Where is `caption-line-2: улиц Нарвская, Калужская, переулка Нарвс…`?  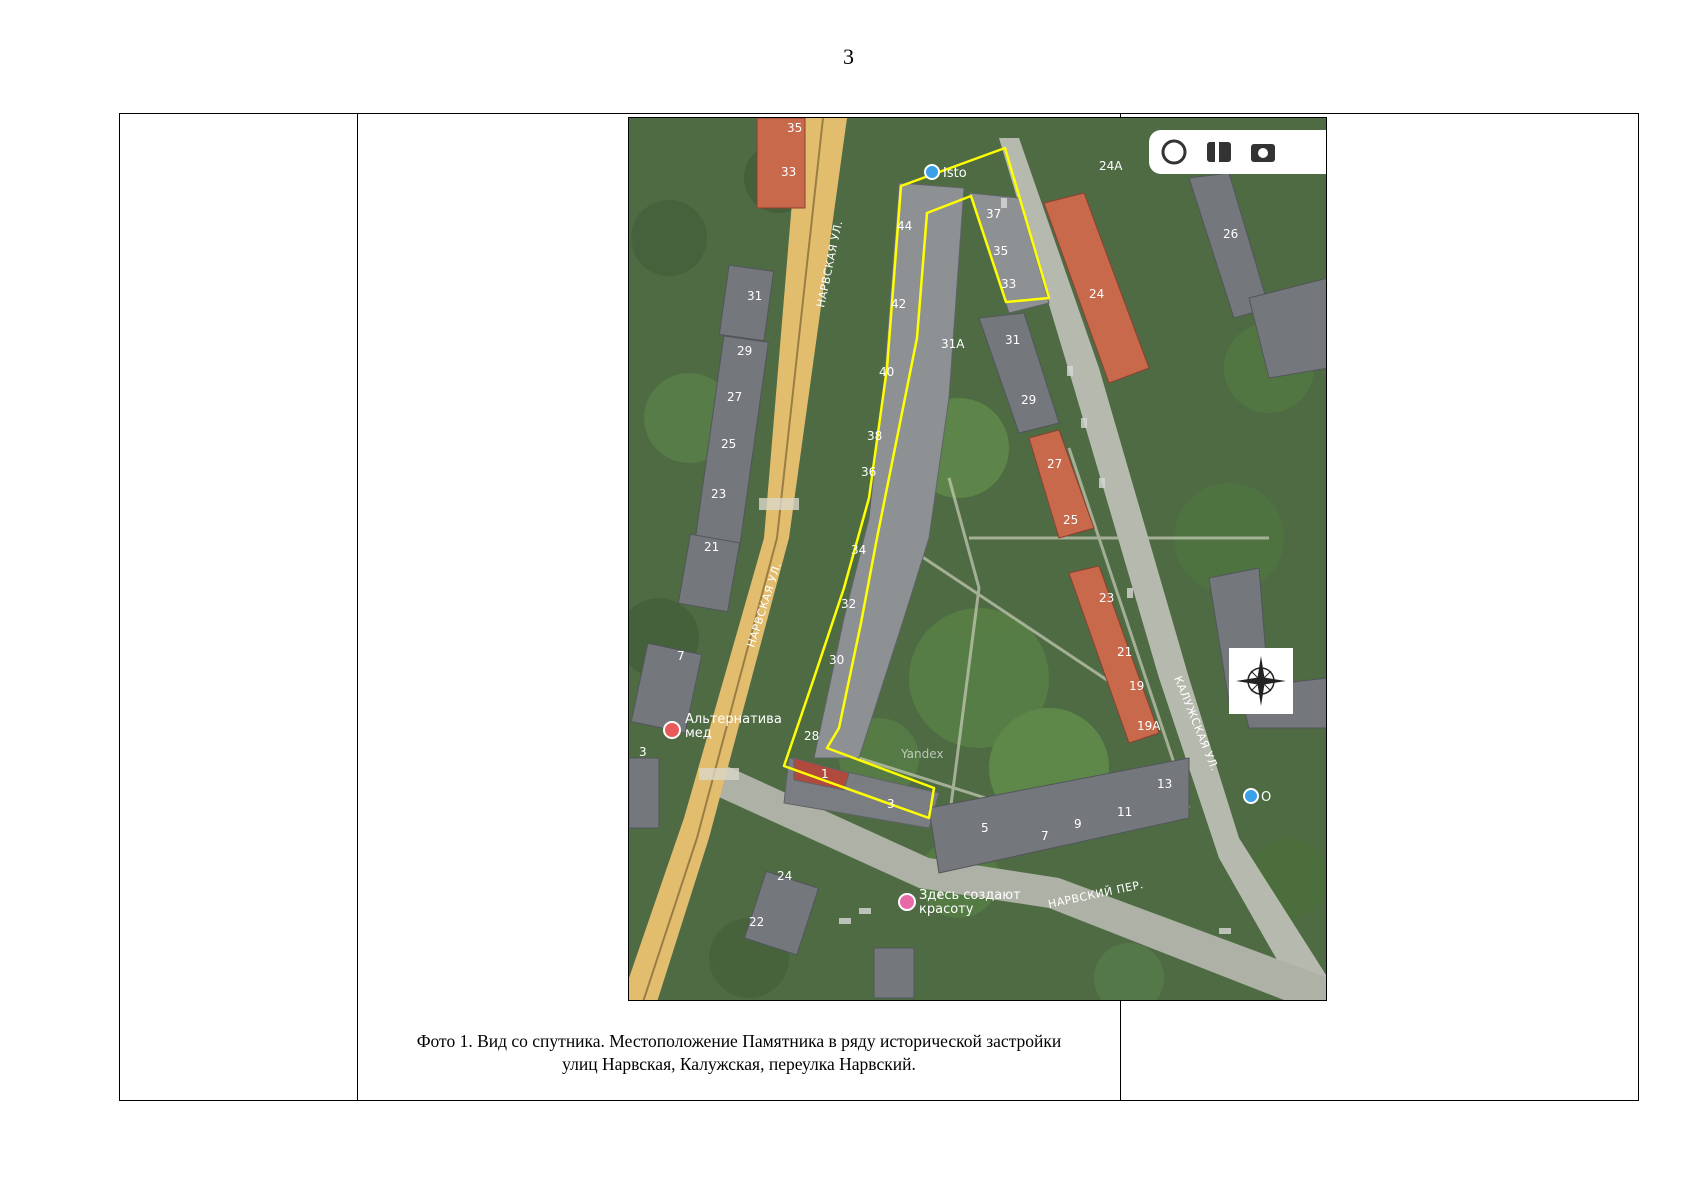
caption-line-2: улиц Нарвская, Калужская, переулка Нарвс… is located at coordinates (739, 1064).